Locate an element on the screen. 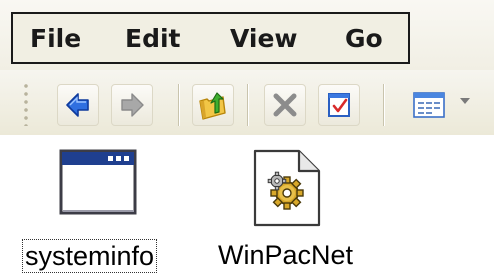  back-button is located at coordinates (78, 105).